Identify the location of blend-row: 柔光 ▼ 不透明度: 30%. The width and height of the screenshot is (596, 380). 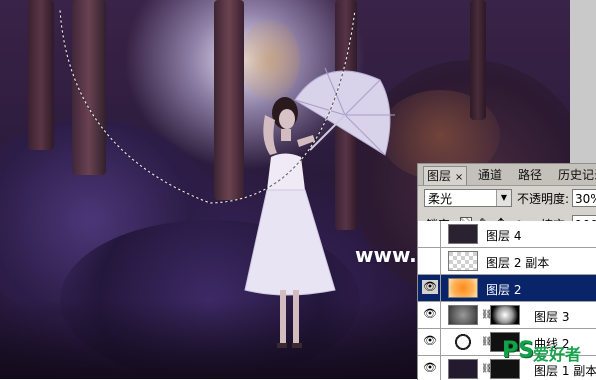
(507, 199).